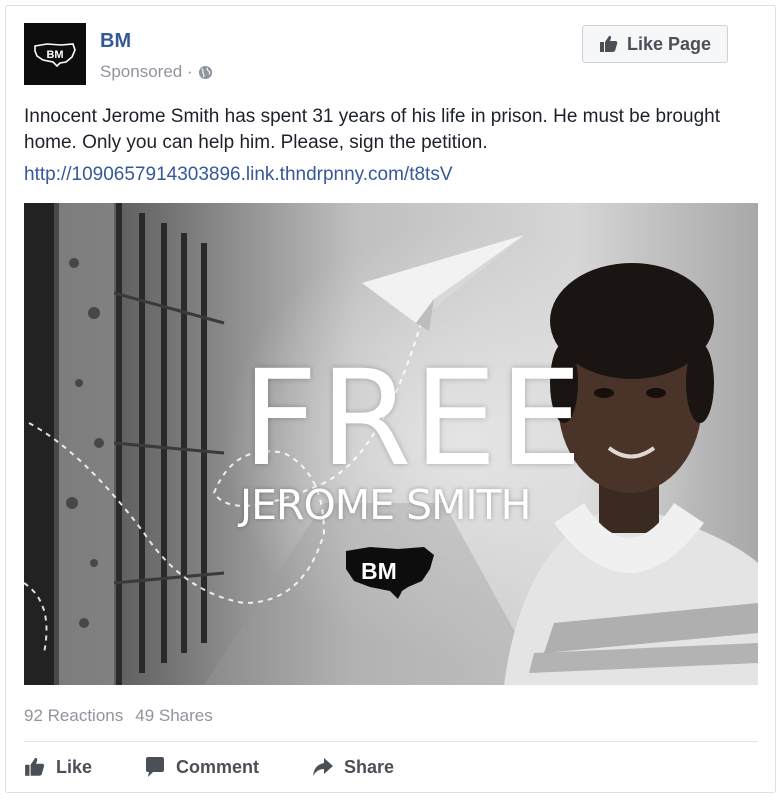 This screenshot has height=800, width=781. What do you see at coordinates (369, 766) in the screenshot?
I see `share-label: Share` at bounding box center [369, 766].